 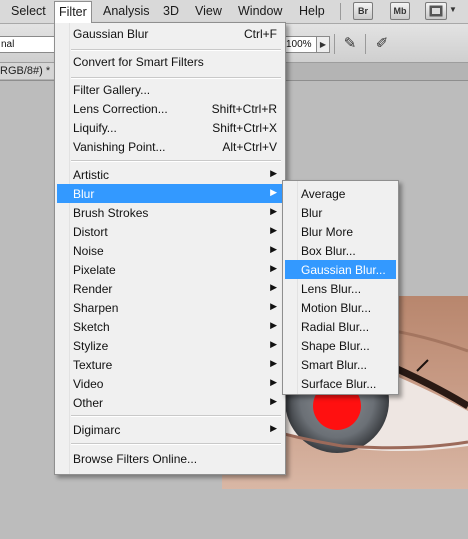 I want to click on menu-item-label: Sketch, so click(x=91, y=327).